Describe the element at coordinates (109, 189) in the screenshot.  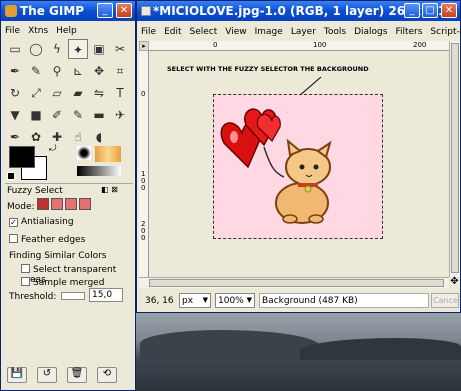
I see `tool-options-menu-icons: ◧ ⊠` at that location.